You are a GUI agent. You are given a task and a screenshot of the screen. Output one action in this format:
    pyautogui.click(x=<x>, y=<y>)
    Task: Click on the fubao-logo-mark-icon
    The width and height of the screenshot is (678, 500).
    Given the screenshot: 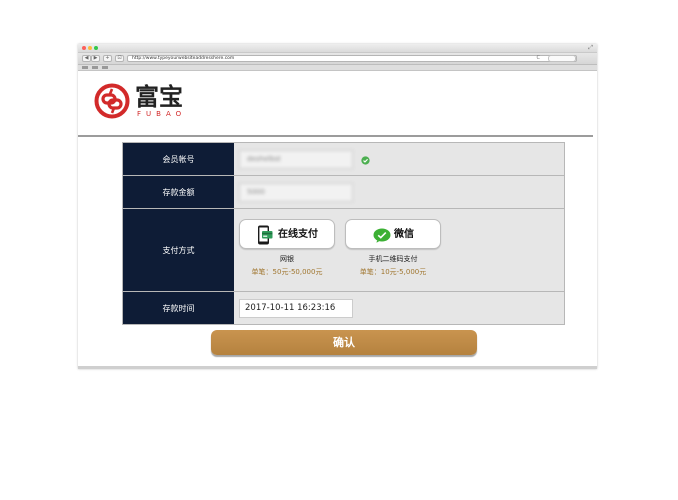 What is the action you would take?
    pyautogui.click(x=112, y=101)
    